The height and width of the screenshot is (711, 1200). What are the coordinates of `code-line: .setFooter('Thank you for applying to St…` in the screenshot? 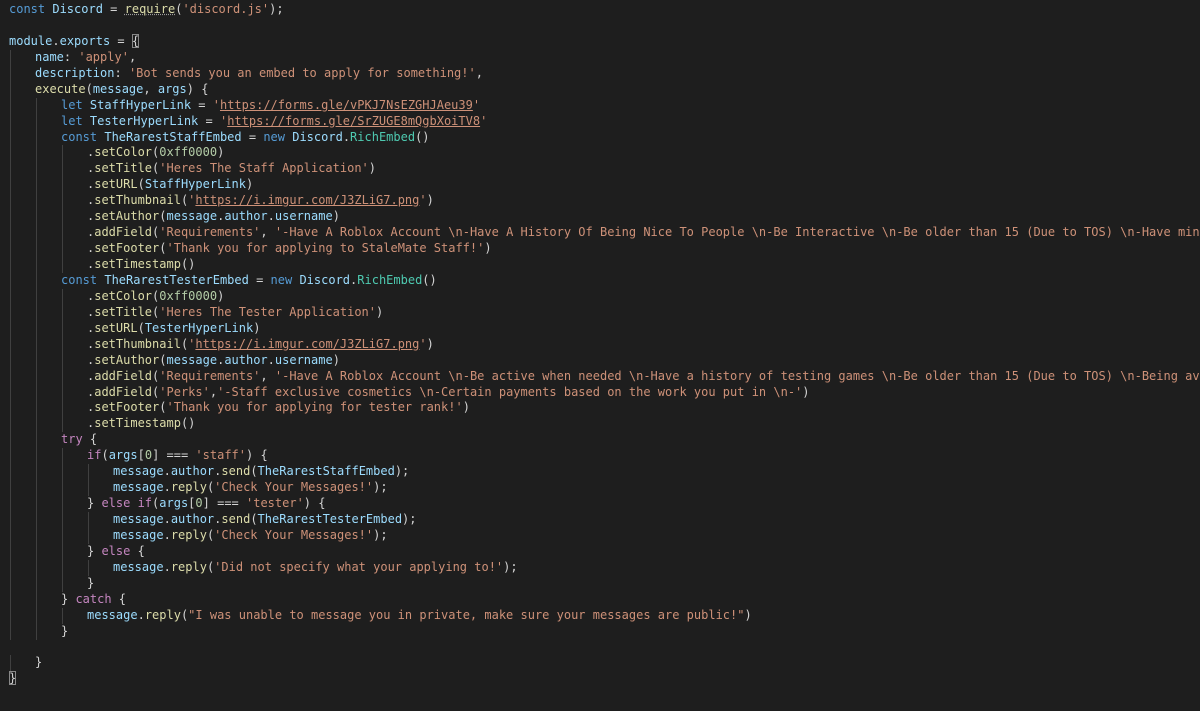 It's located at (604, 249).